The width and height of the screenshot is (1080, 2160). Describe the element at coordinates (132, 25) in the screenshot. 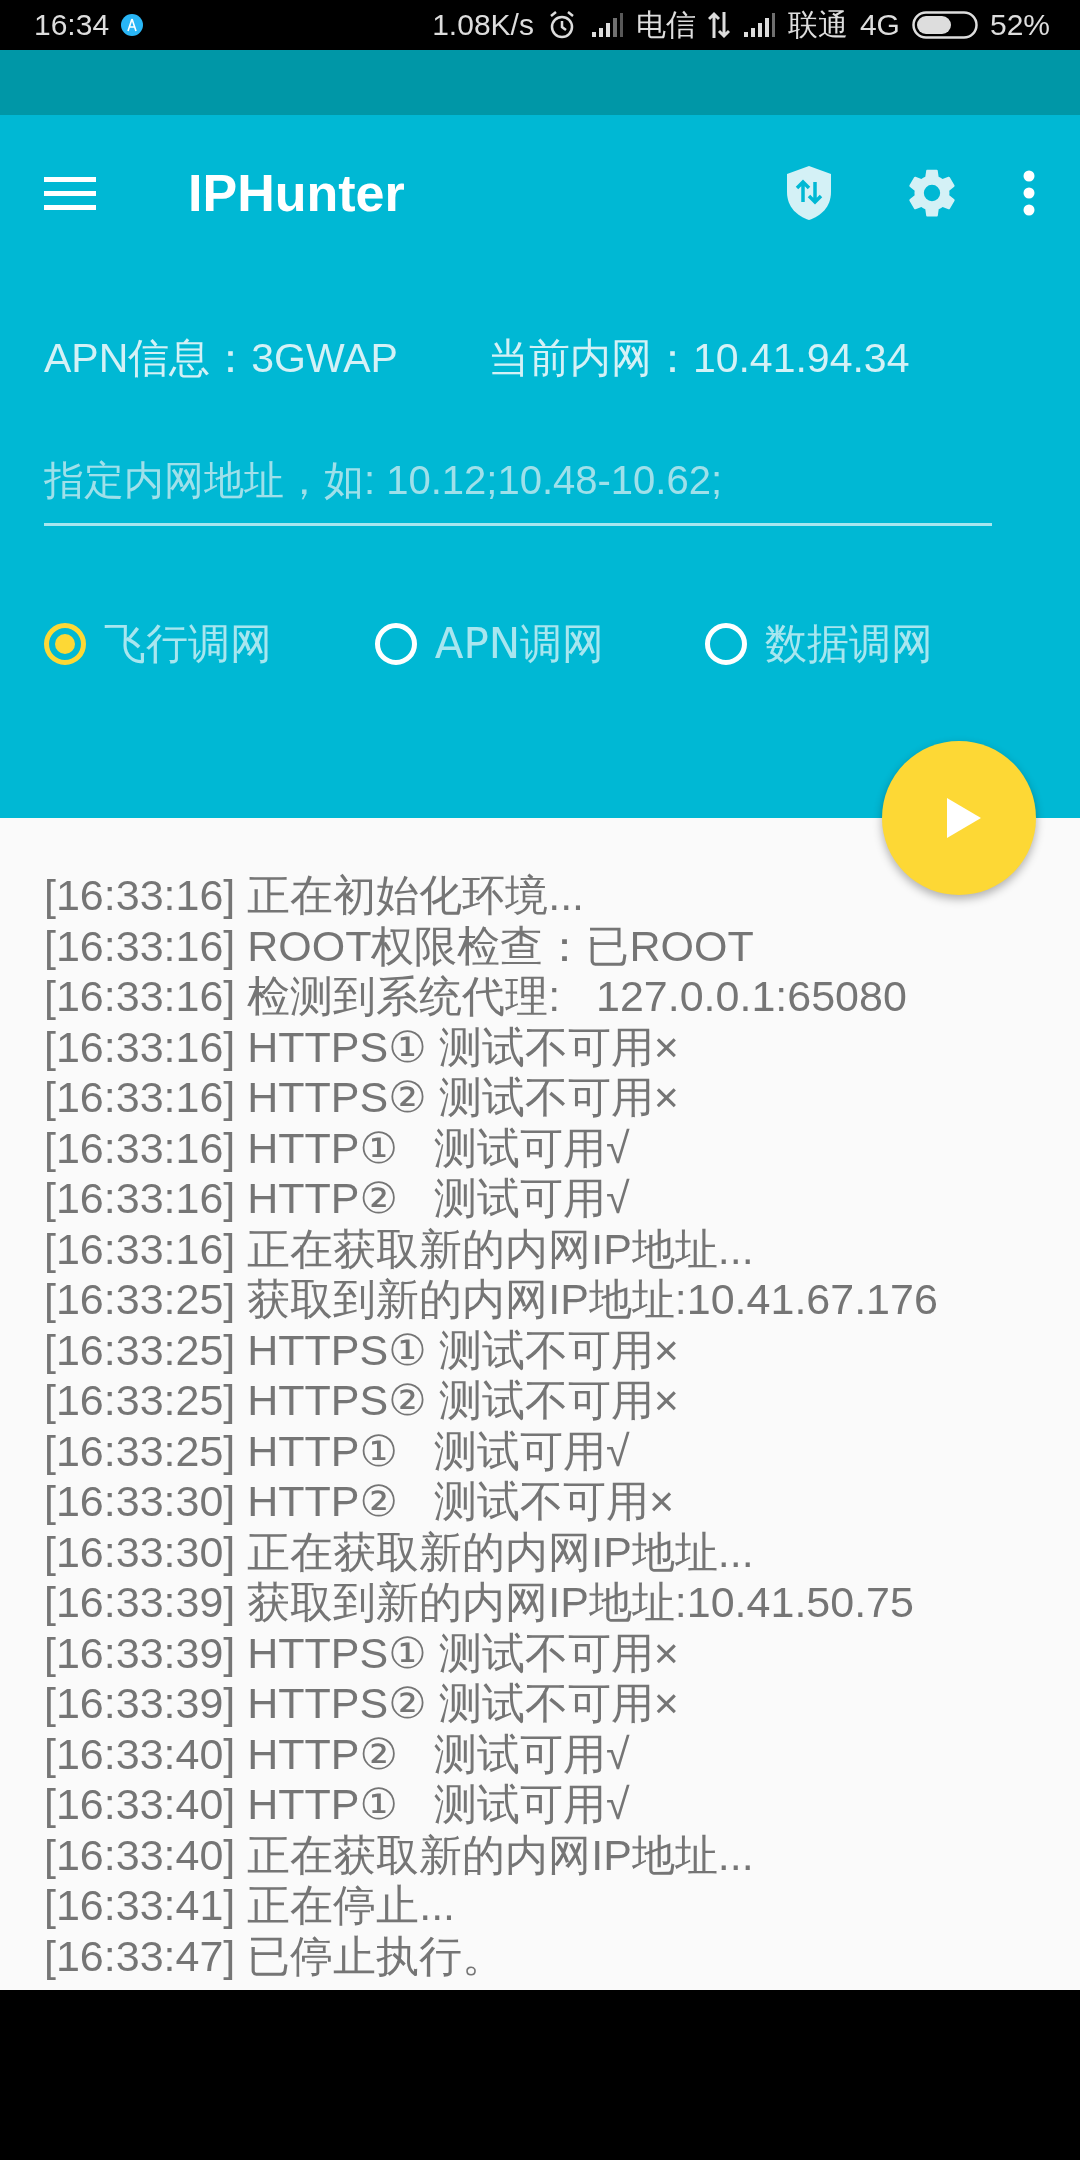

I see `app-notification-icon` at that location.